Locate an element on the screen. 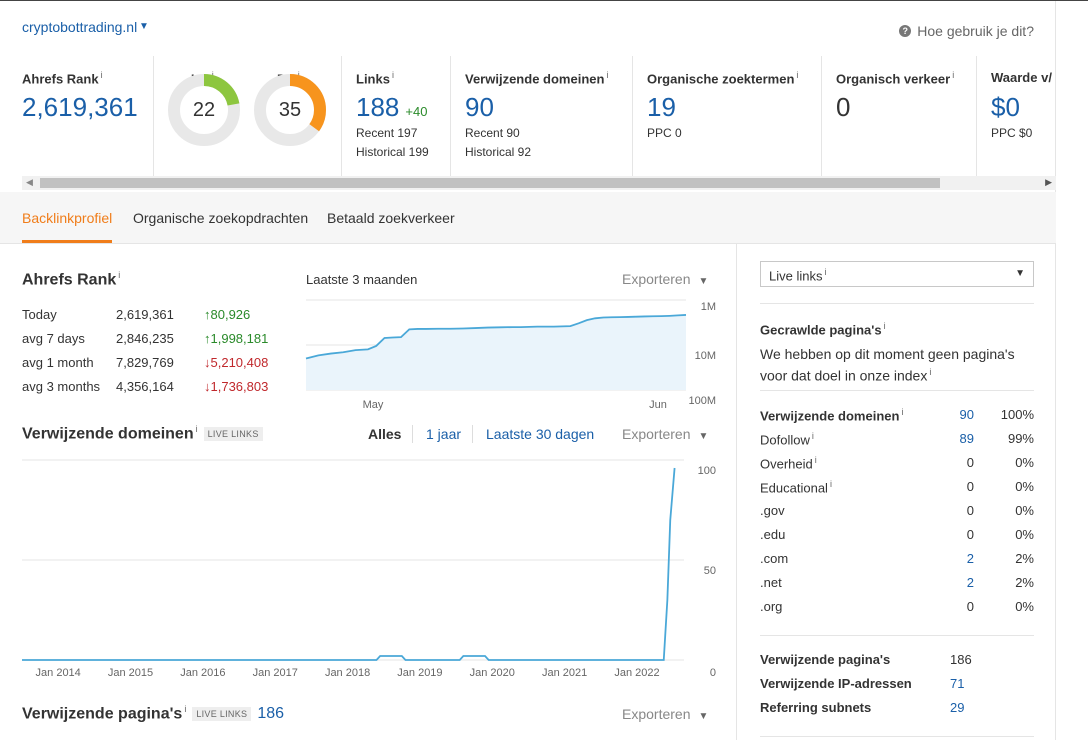 The height and width of the screenshot is (740, 1088). metric-recent: Recent 197 is located at coordinates (387, 133).